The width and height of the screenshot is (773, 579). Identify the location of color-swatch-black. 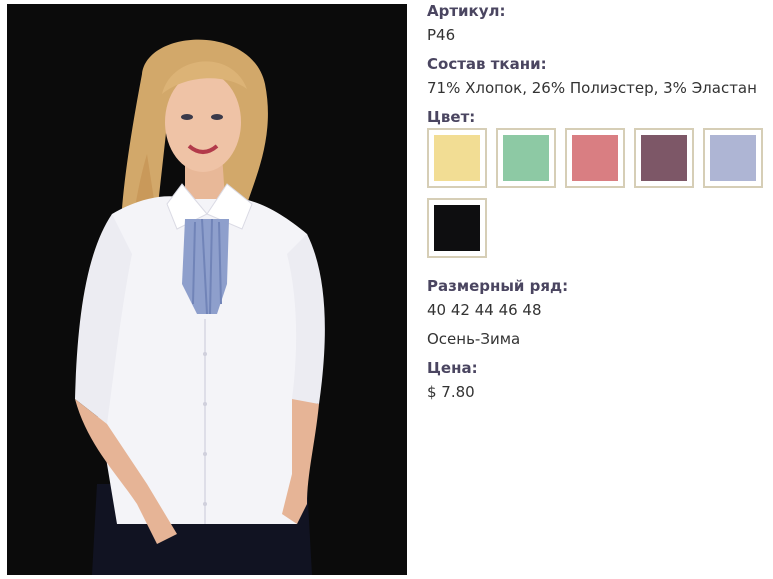
(457, 228).